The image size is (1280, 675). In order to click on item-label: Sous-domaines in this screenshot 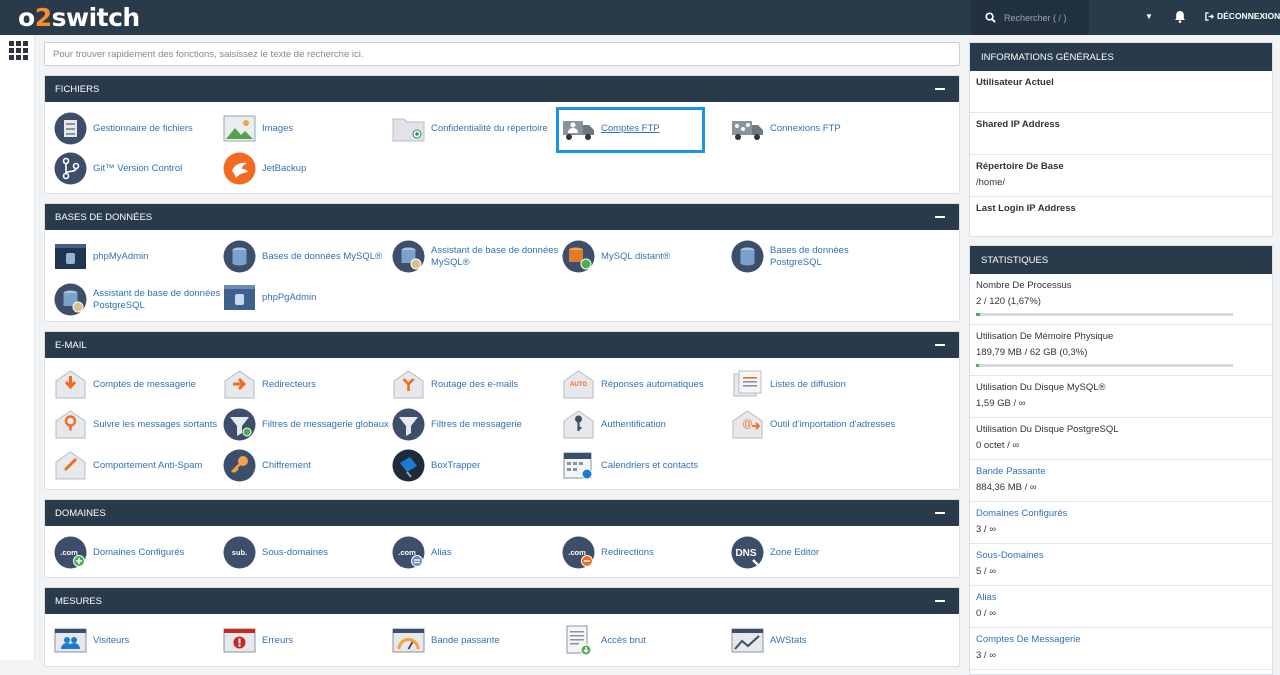, I will do `click(295, 552)`.